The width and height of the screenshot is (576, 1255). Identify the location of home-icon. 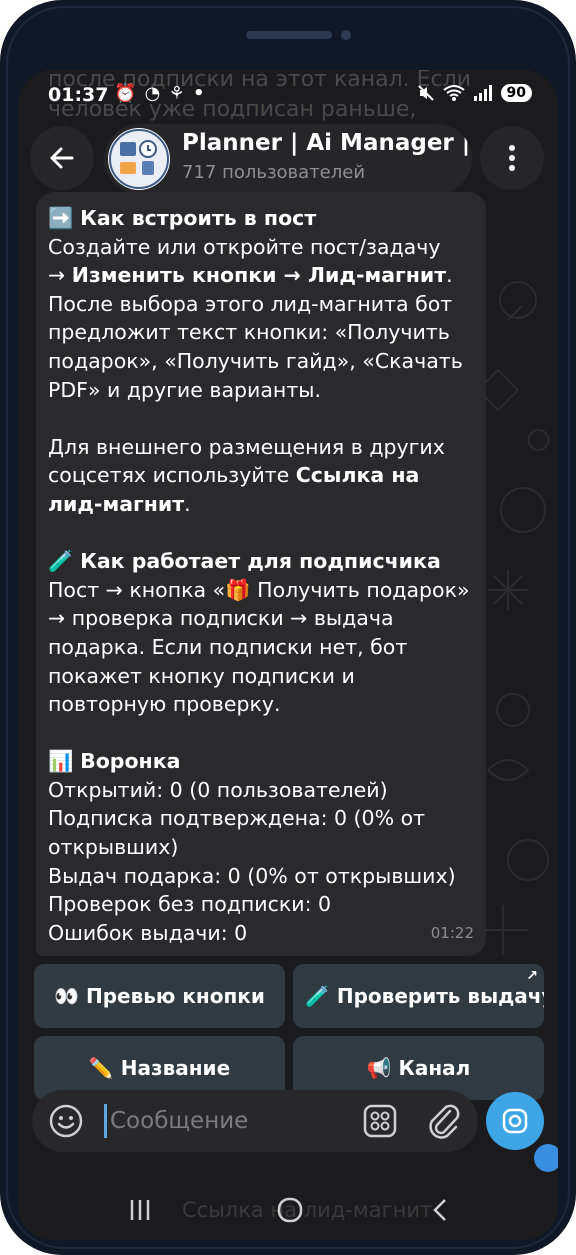
(290, 1210).